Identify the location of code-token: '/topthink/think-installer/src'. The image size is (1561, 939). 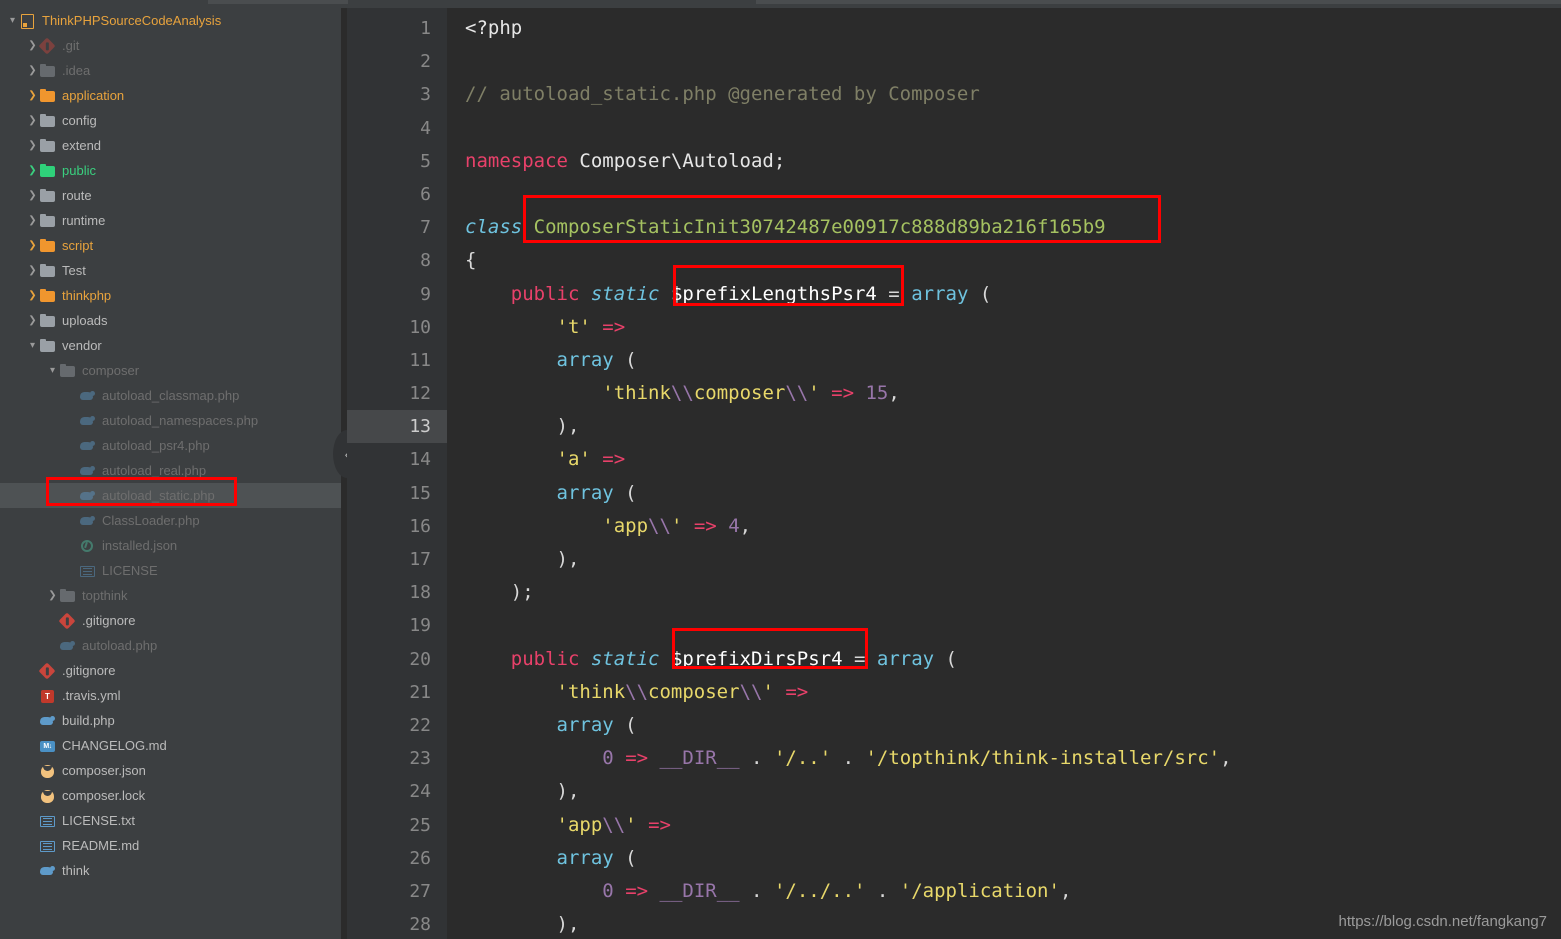
(1043, 758).